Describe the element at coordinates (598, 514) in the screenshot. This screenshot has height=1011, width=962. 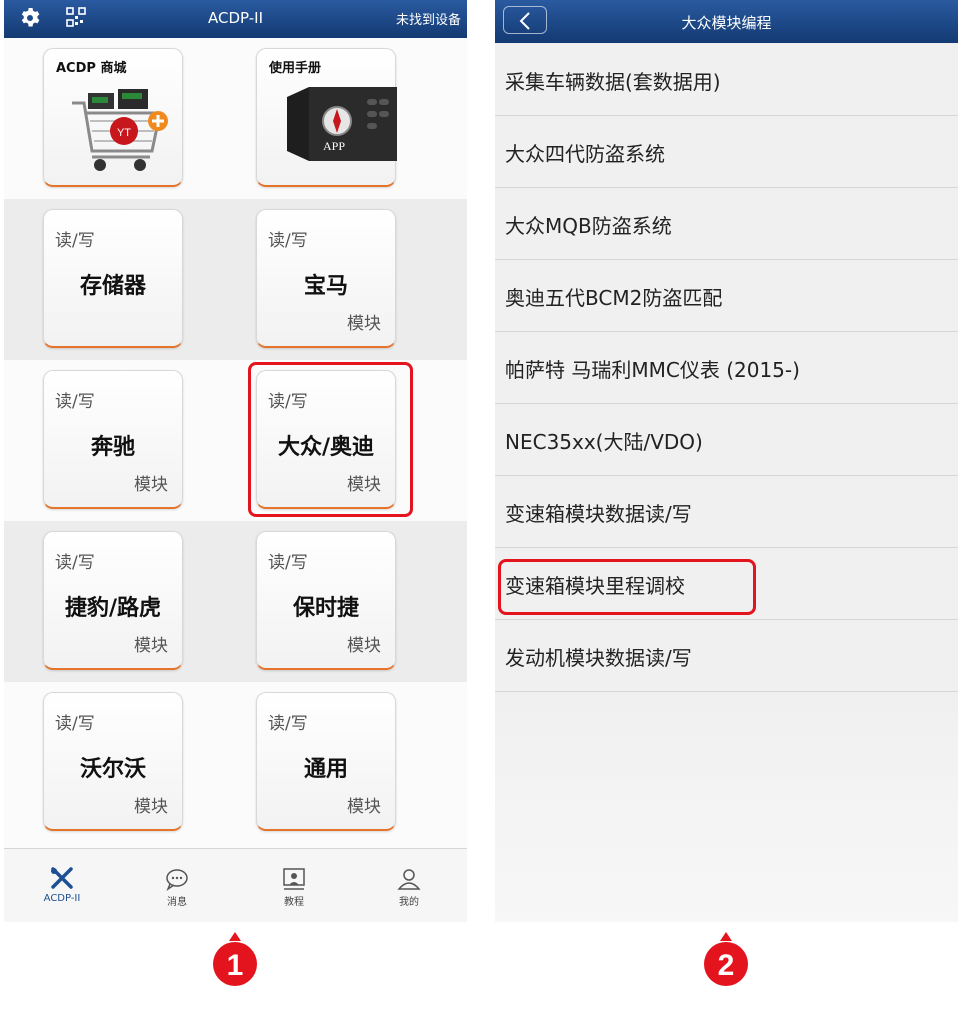
I see `list-item-label: 变速箱模块数据读/写` at that location.